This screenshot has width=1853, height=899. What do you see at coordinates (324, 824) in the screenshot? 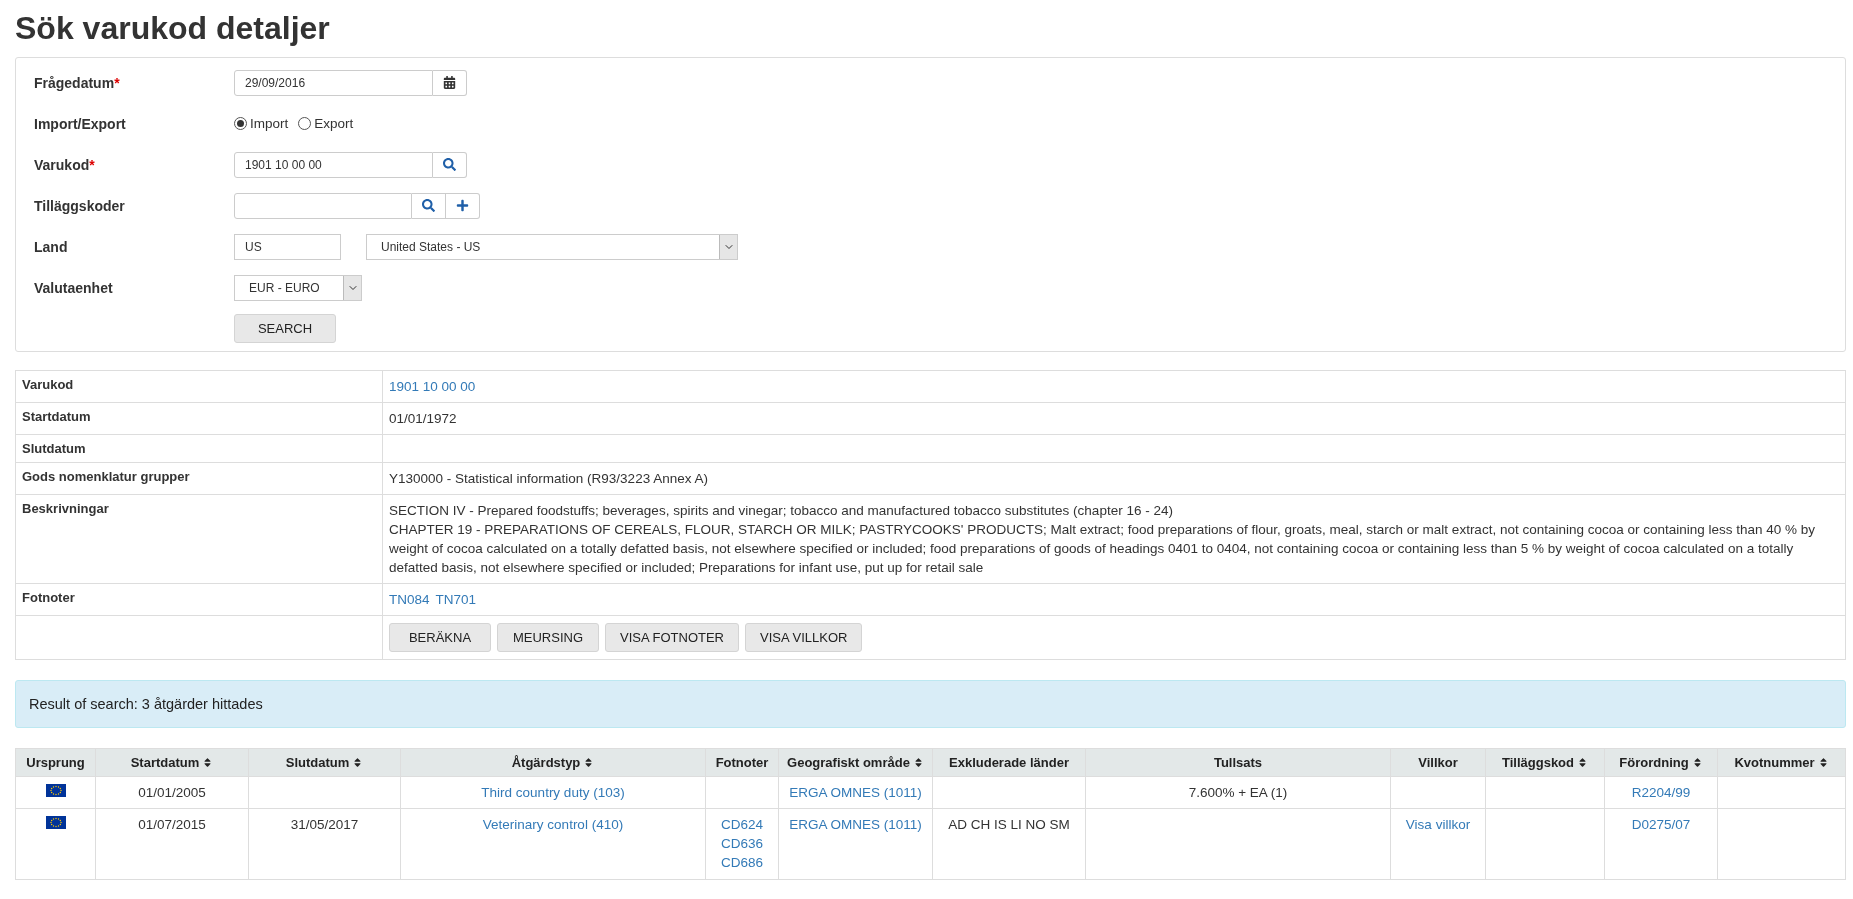
I see `table-cell-text: 31/05/2017` at bounding box center [324, 824].